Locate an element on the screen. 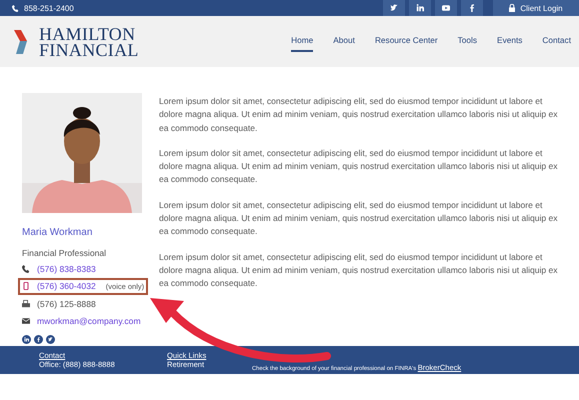 Image resolution: width=579 pixels, height=400 pixels. fax-icon is located at coordinates (26, 304).